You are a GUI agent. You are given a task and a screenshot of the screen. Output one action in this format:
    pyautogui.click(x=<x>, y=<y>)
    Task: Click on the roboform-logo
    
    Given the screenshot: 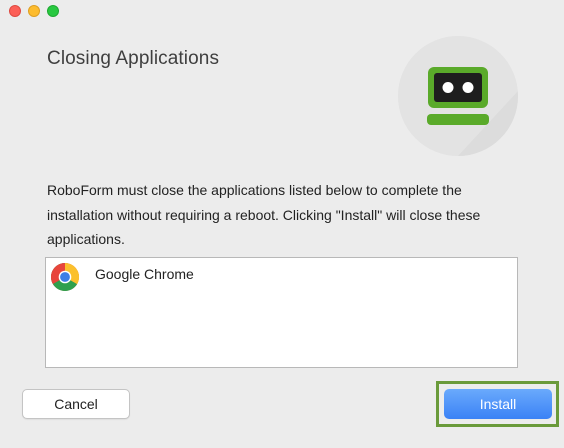 What is the action you would take?
    pyautogui.click(x=458, y=96)
    